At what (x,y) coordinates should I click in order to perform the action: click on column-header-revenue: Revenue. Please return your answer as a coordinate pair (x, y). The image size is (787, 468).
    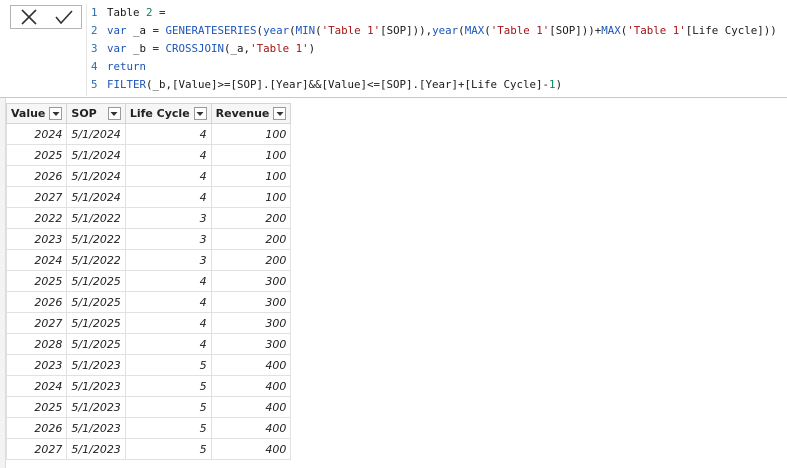
    Looking at the image, I should click on (251, 113).